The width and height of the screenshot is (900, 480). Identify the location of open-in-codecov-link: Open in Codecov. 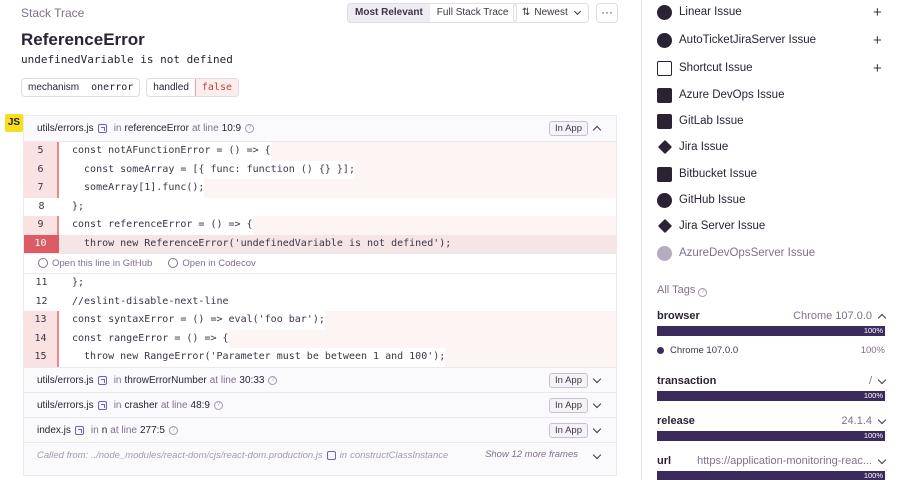
(212, 263).